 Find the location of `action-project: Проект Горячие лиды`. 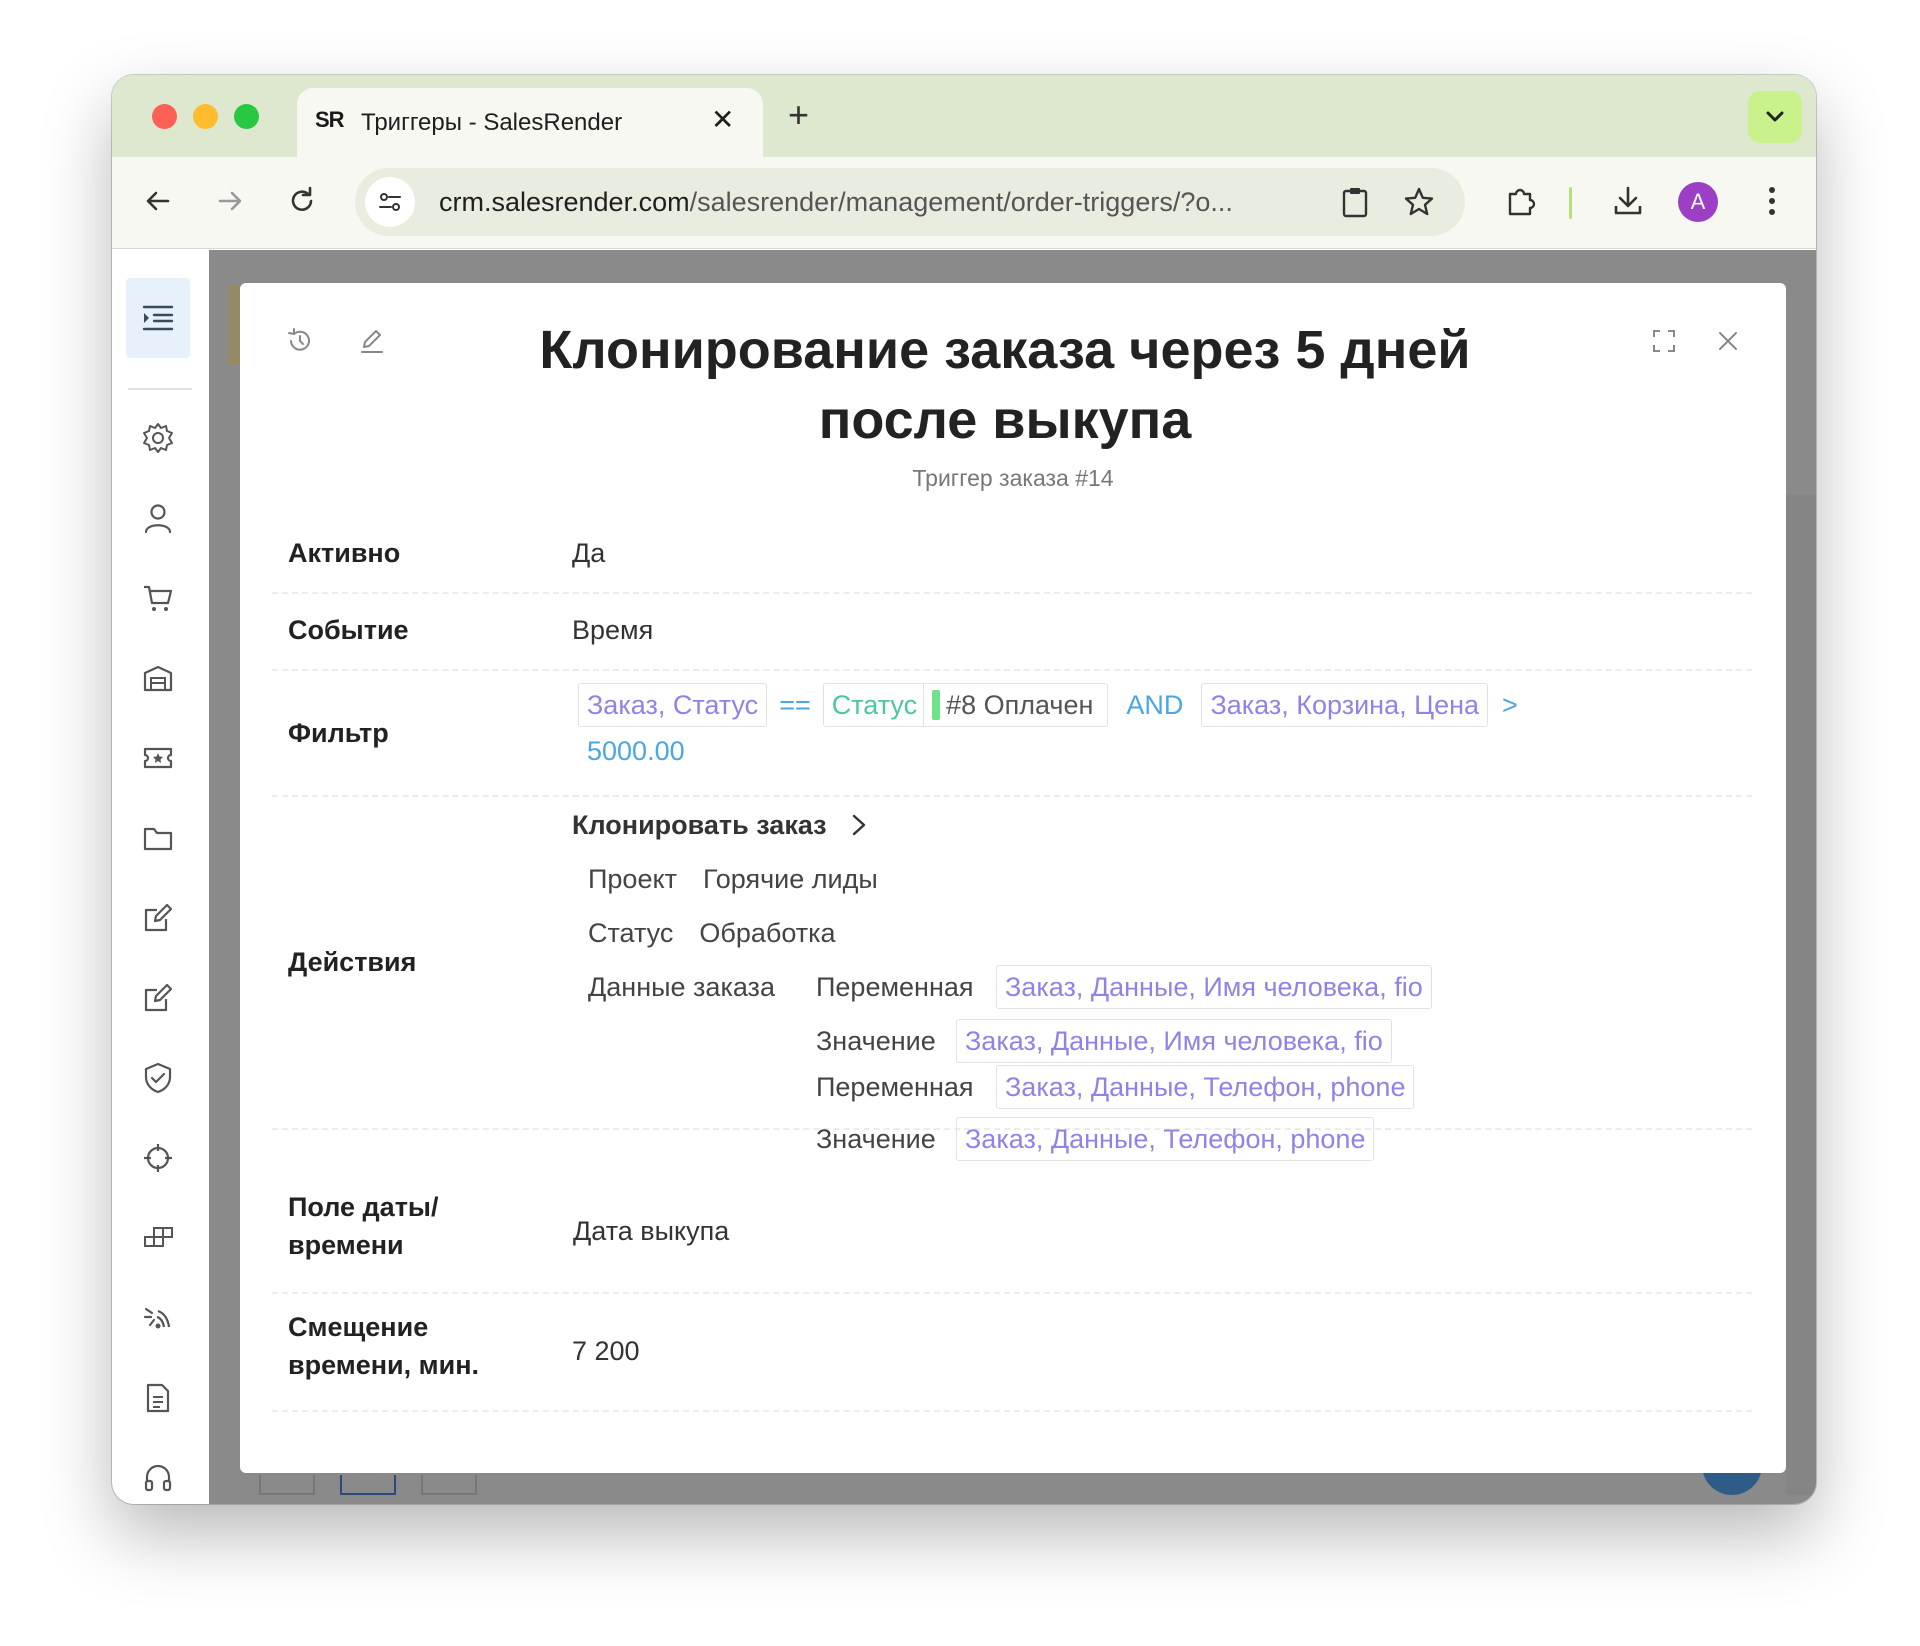

action-project: Проект Горячие лиды is located at coordinates (733, 879).